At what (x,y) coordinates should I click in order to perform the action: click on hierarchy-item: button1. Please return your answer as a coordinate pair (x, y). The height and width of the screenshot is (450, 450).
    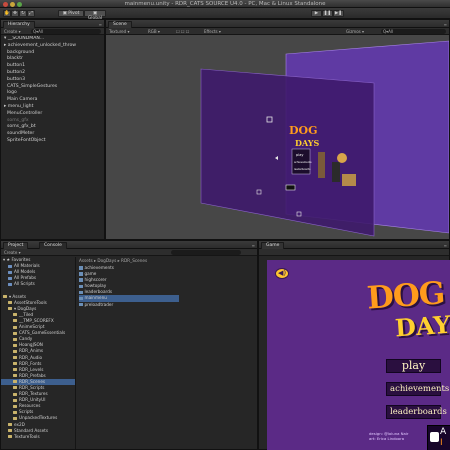
    Looking at the image, I should click on (52, 66).